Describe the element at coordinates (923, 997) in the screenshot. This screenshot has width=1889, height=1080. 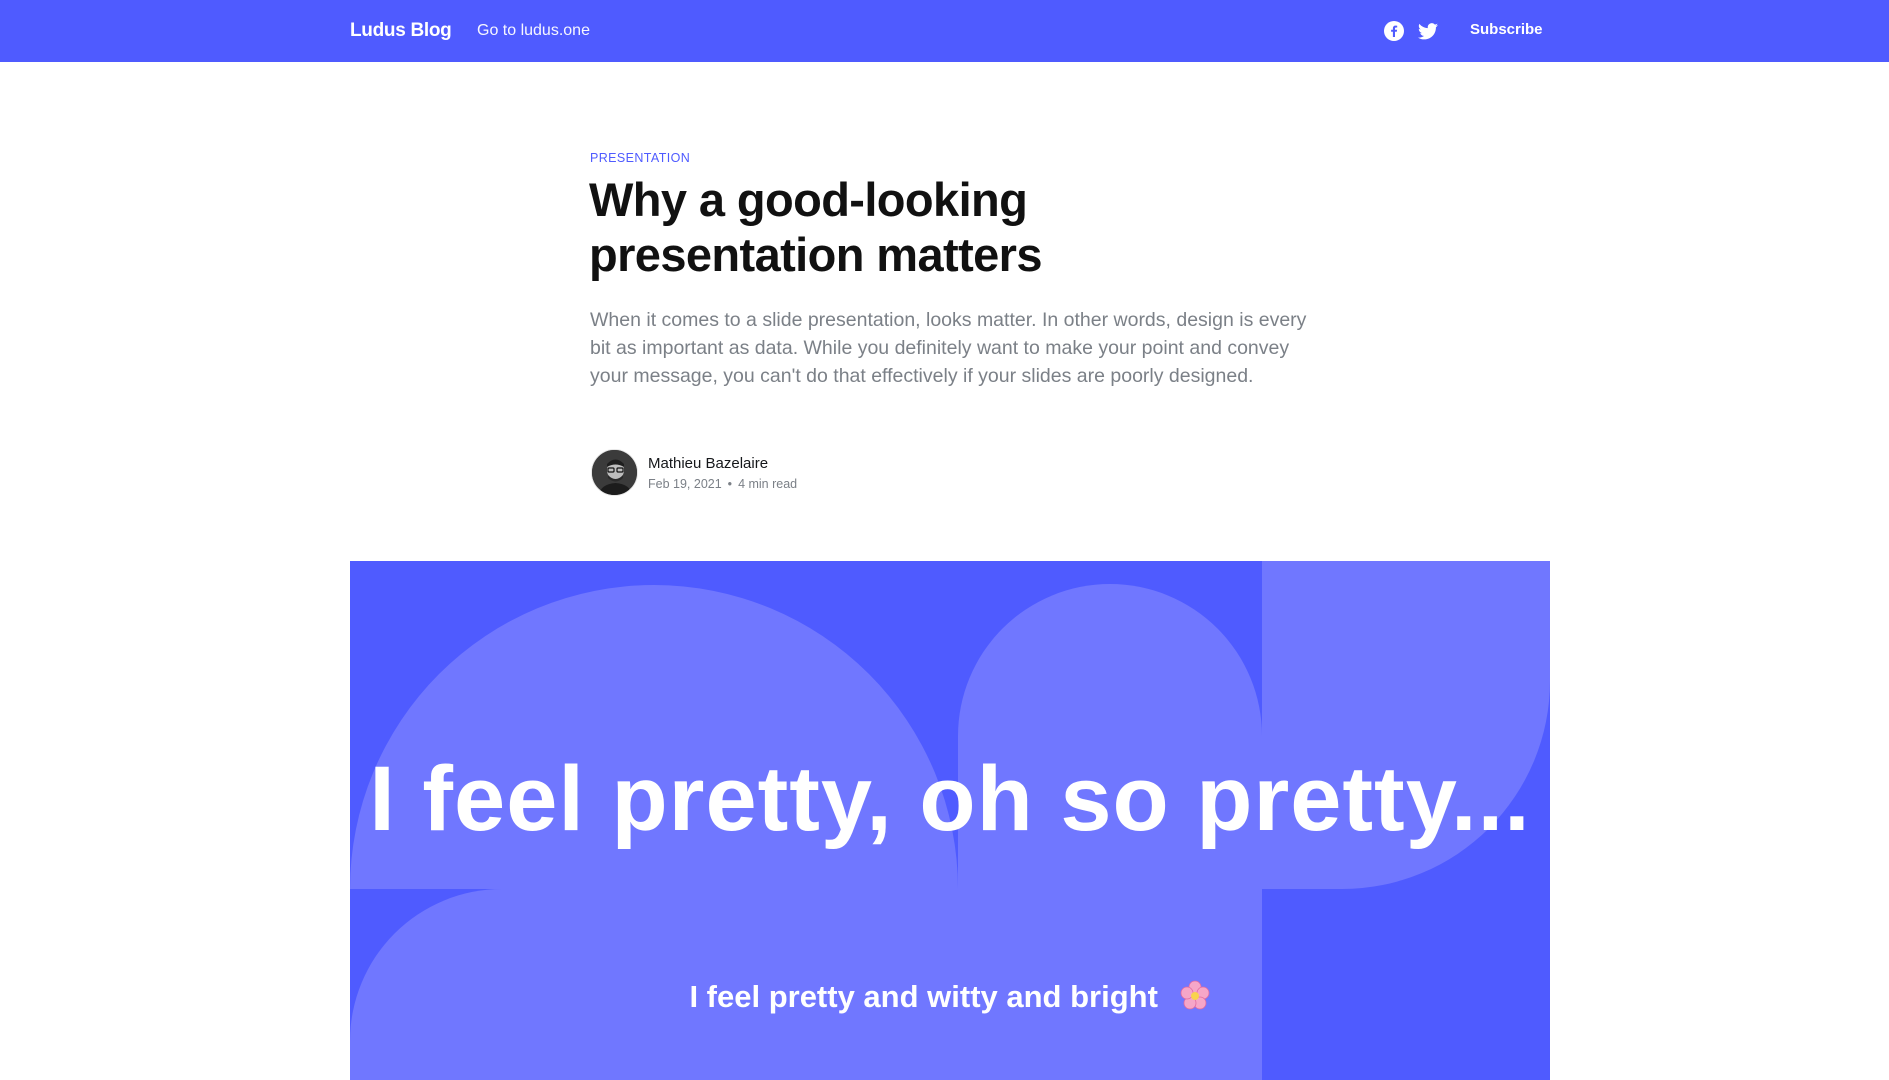
I see `feature-subline: I feel pretty and witty and bright` at that location.